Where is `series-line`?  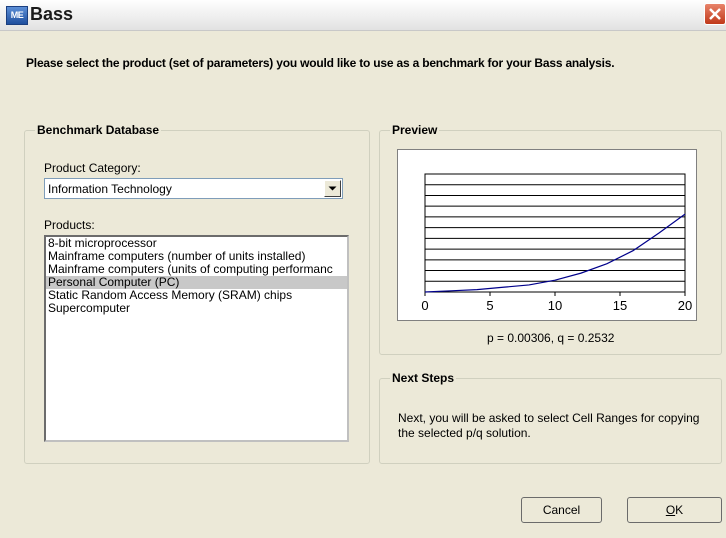
series-line is located at coordinates (555, 253).